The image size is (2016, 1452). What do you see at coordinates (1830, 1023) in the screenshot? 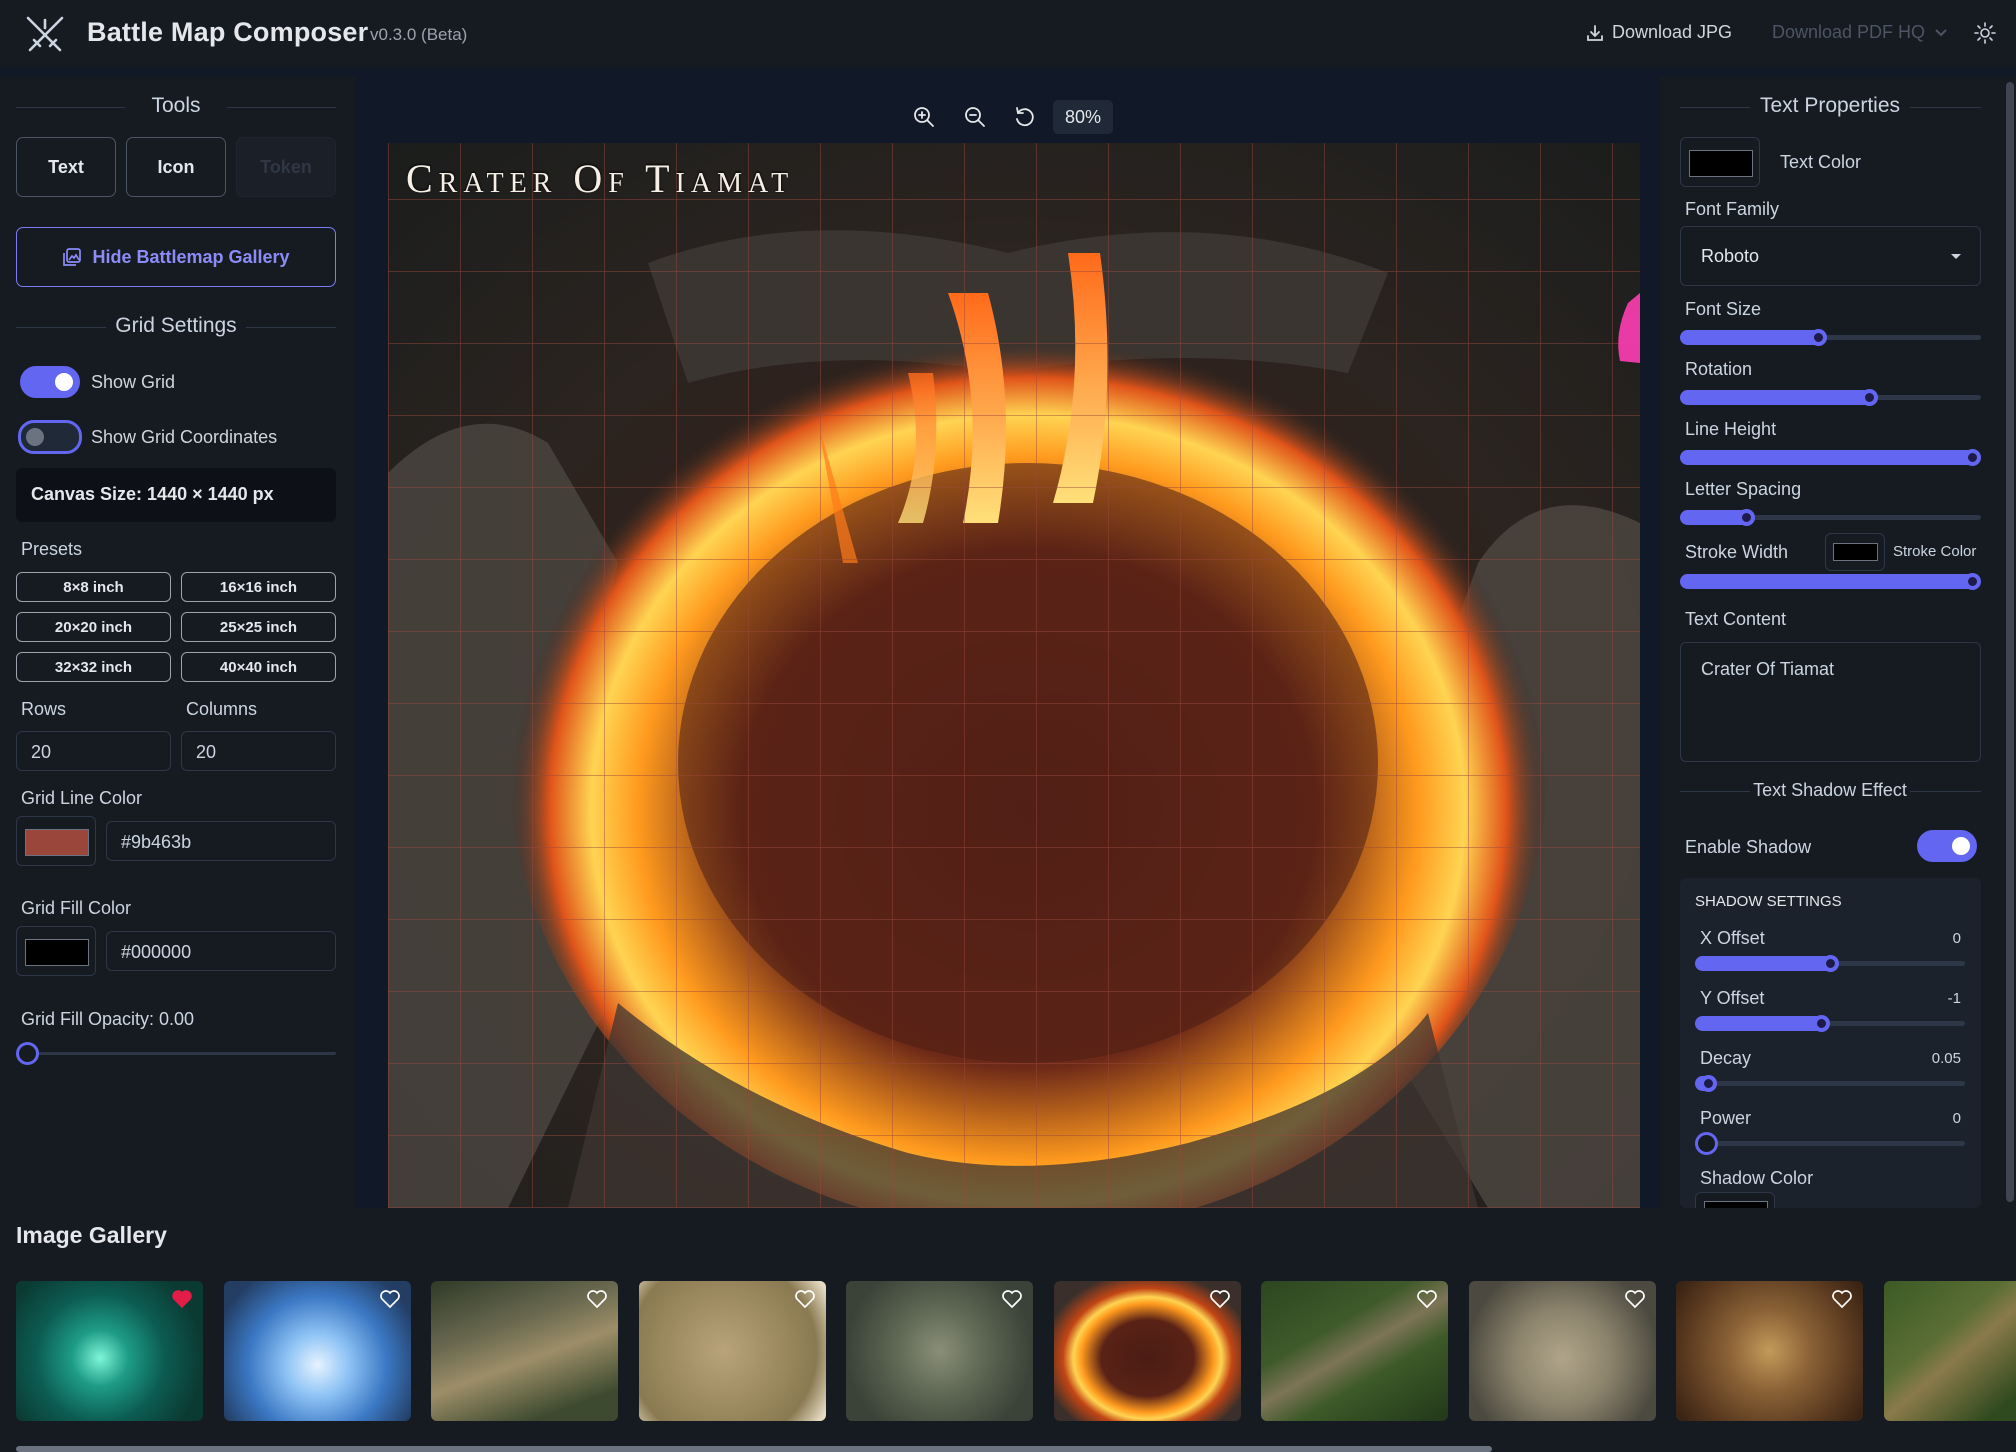
I see `y-offset-slider` at bounding box center [1830, 1023].